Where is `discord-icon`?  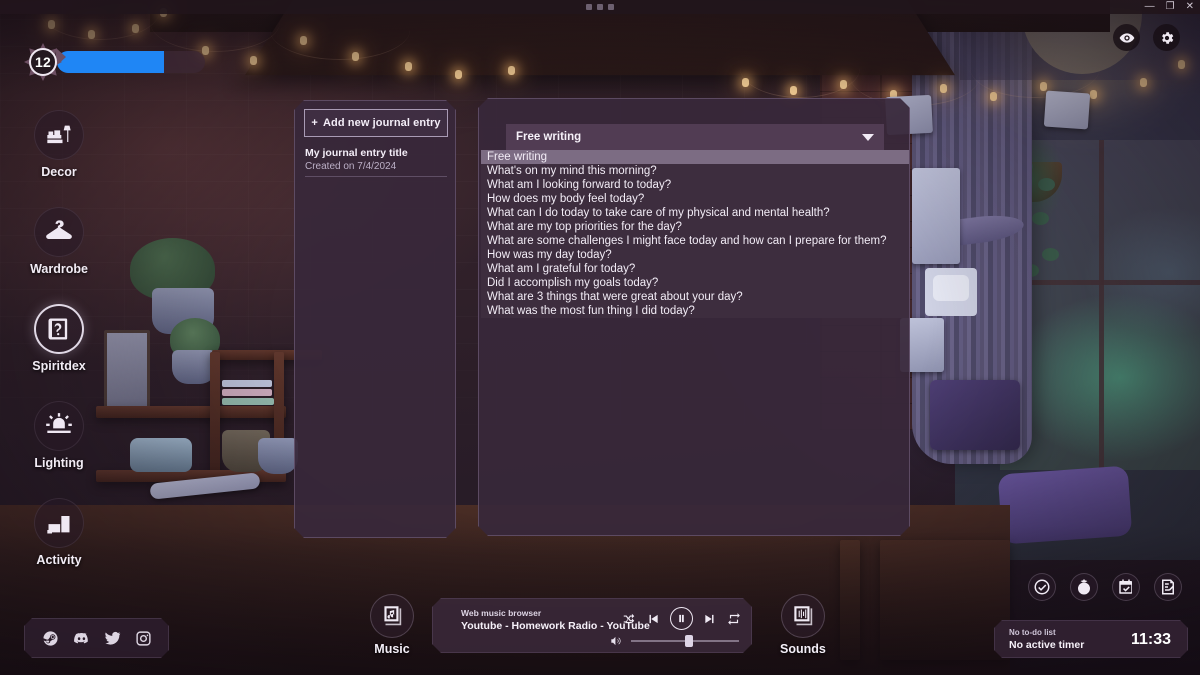 discord-icon is located at coordinates (81, 638).